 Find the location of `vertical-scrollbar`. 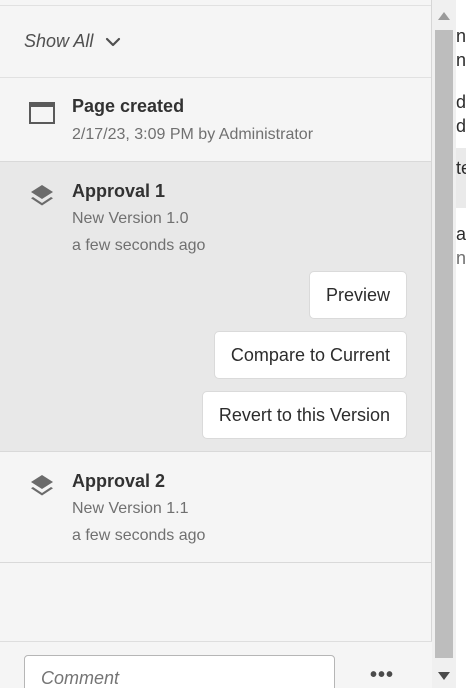

vertical-scrollbar is located at coordinates (444, 344).